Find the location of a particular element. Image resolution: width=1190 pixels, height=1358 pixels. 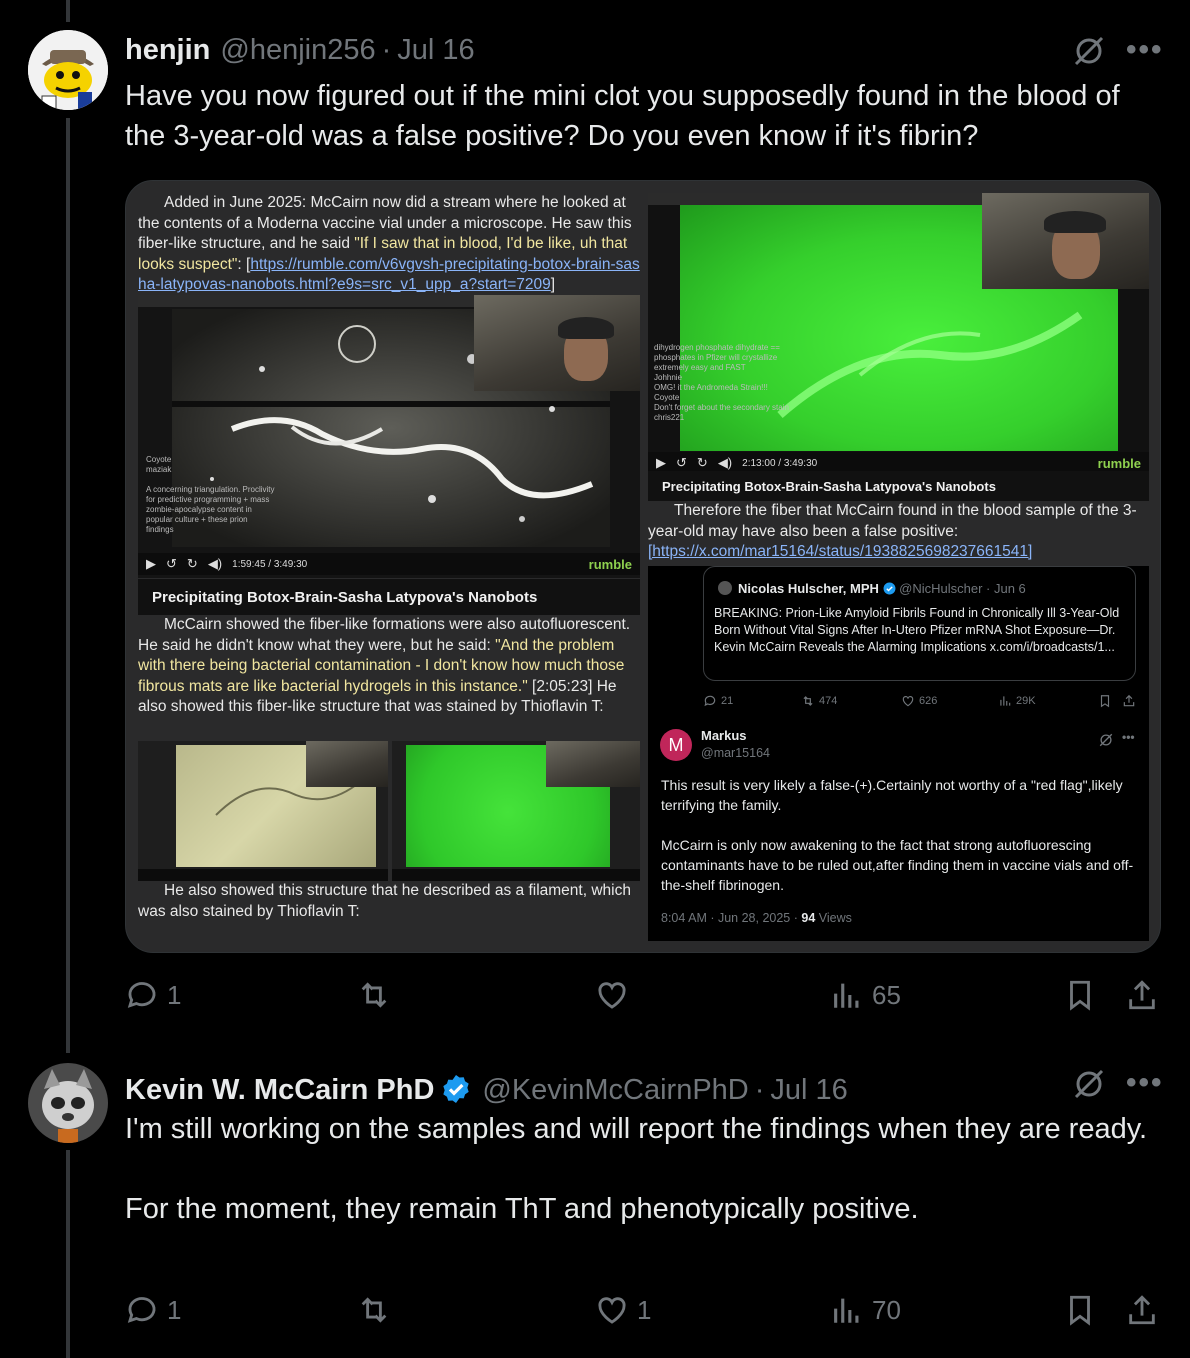

author-handle: @henjin256 is located at coordinates (297, 50).